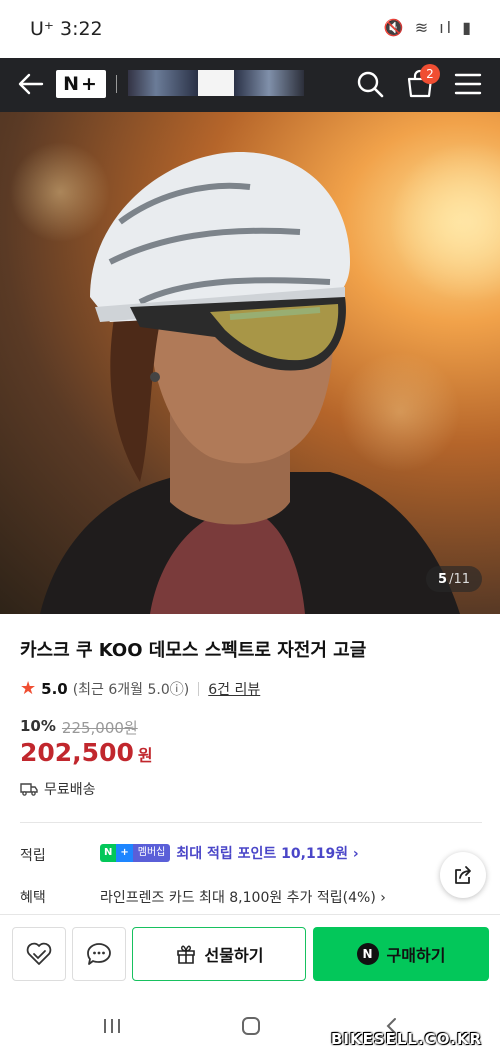 Image resolution: width=500 pixels, height=1056 pixels. I want to click on gift-icon, so click(185, 954).